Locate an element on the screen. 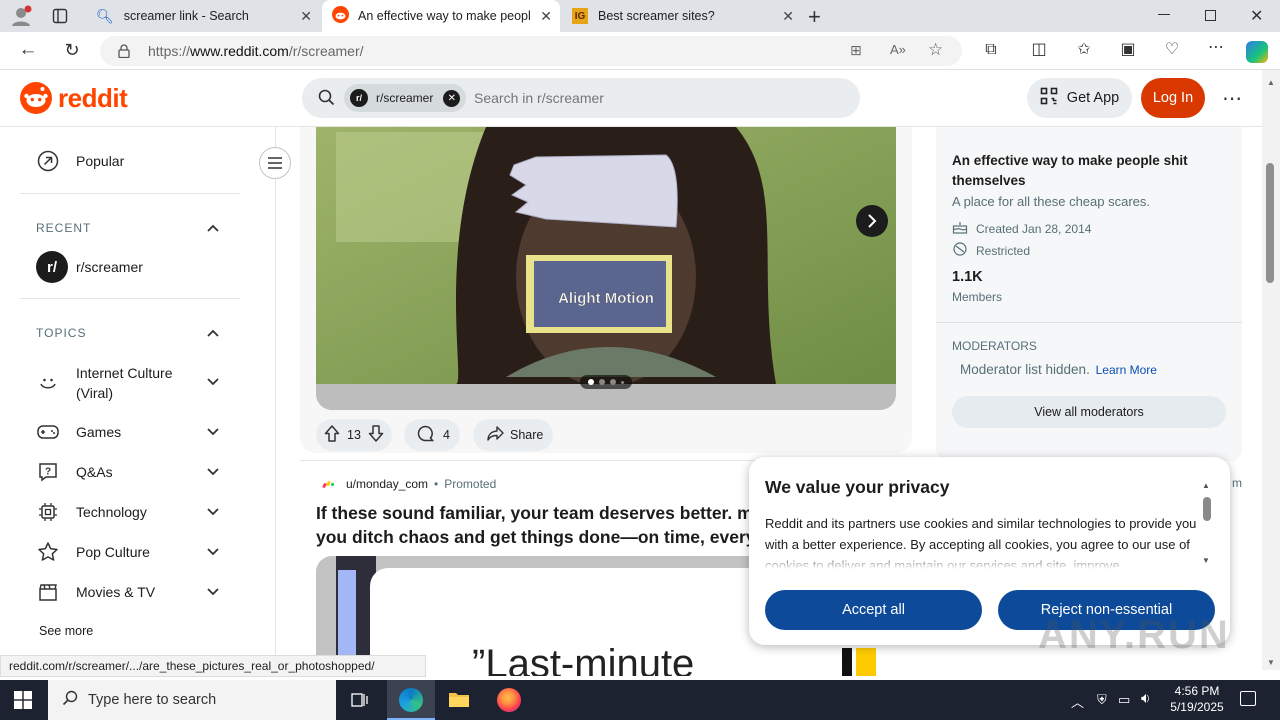 Image resolution: width=1280 pixels, height=720 pixels. subreddit-chip: r/ r/screamer ✕ is located at coordinates (405, 98).